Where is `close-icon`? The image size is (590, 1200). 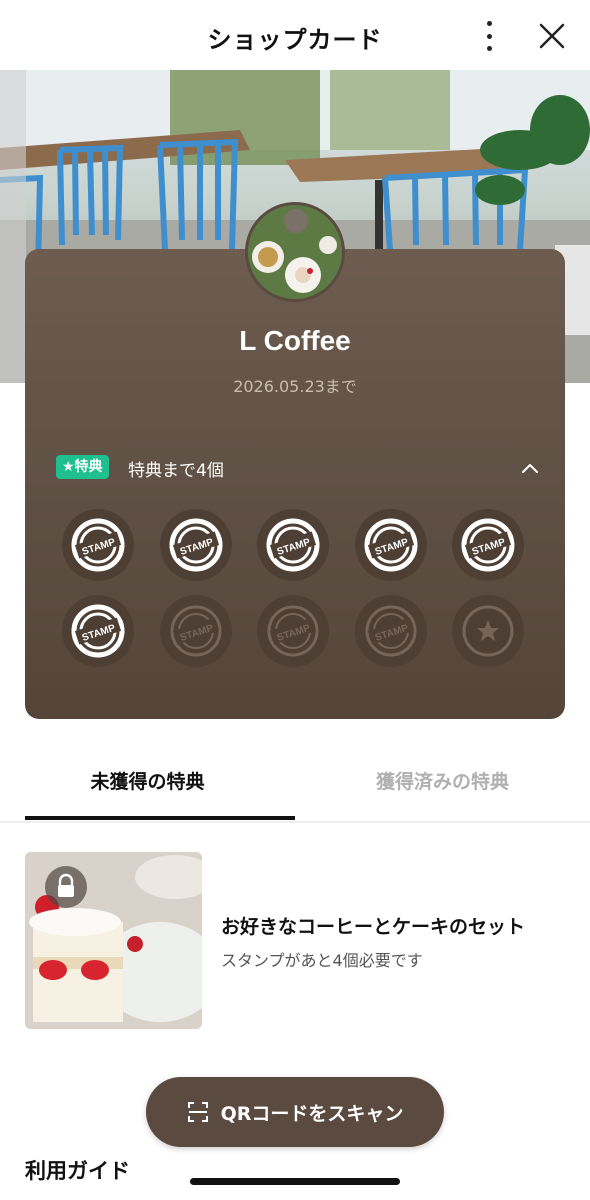 close-icon is located at coordinates (552, 36).